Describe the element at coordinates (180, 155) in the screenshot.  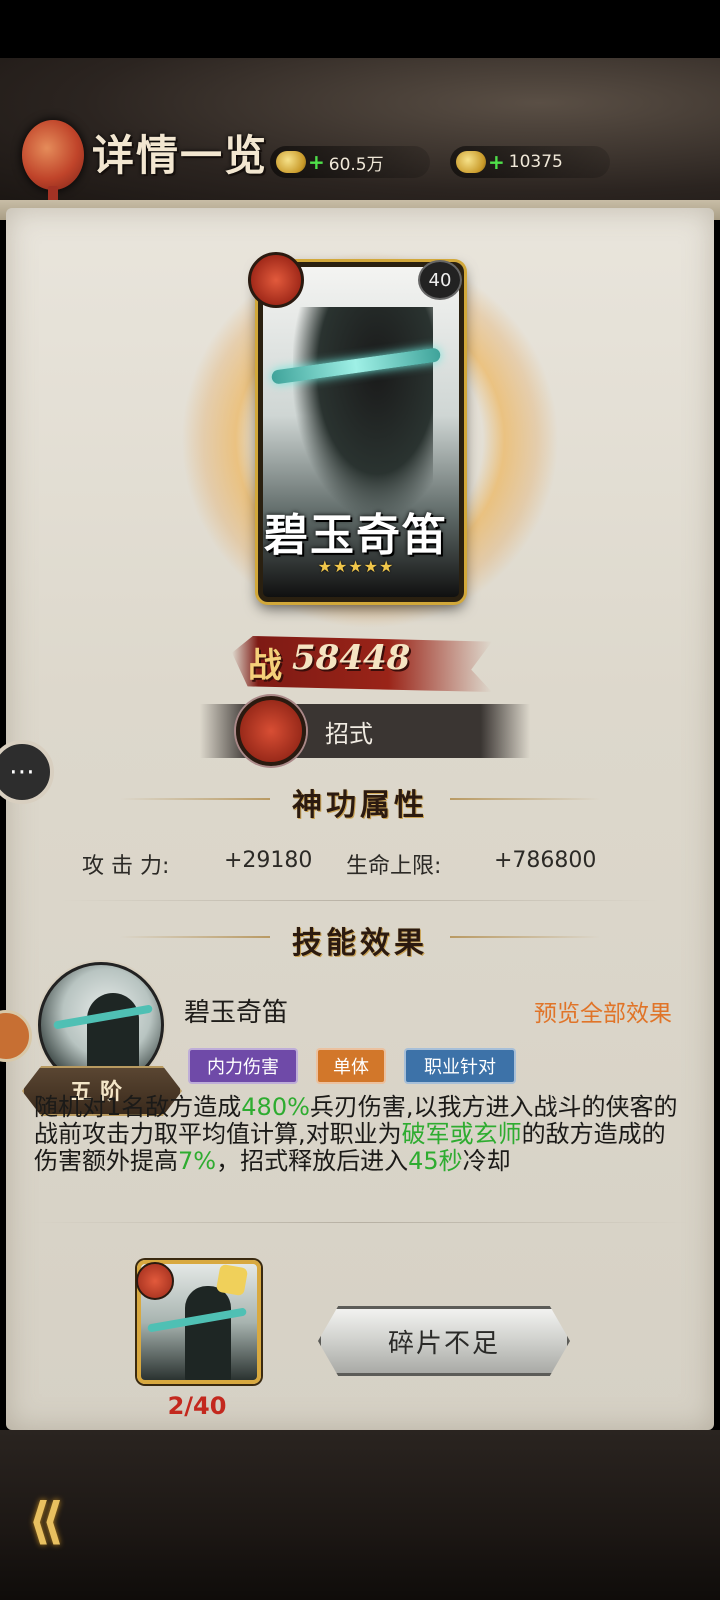
I see `screen-title: 详情一览` at that location.